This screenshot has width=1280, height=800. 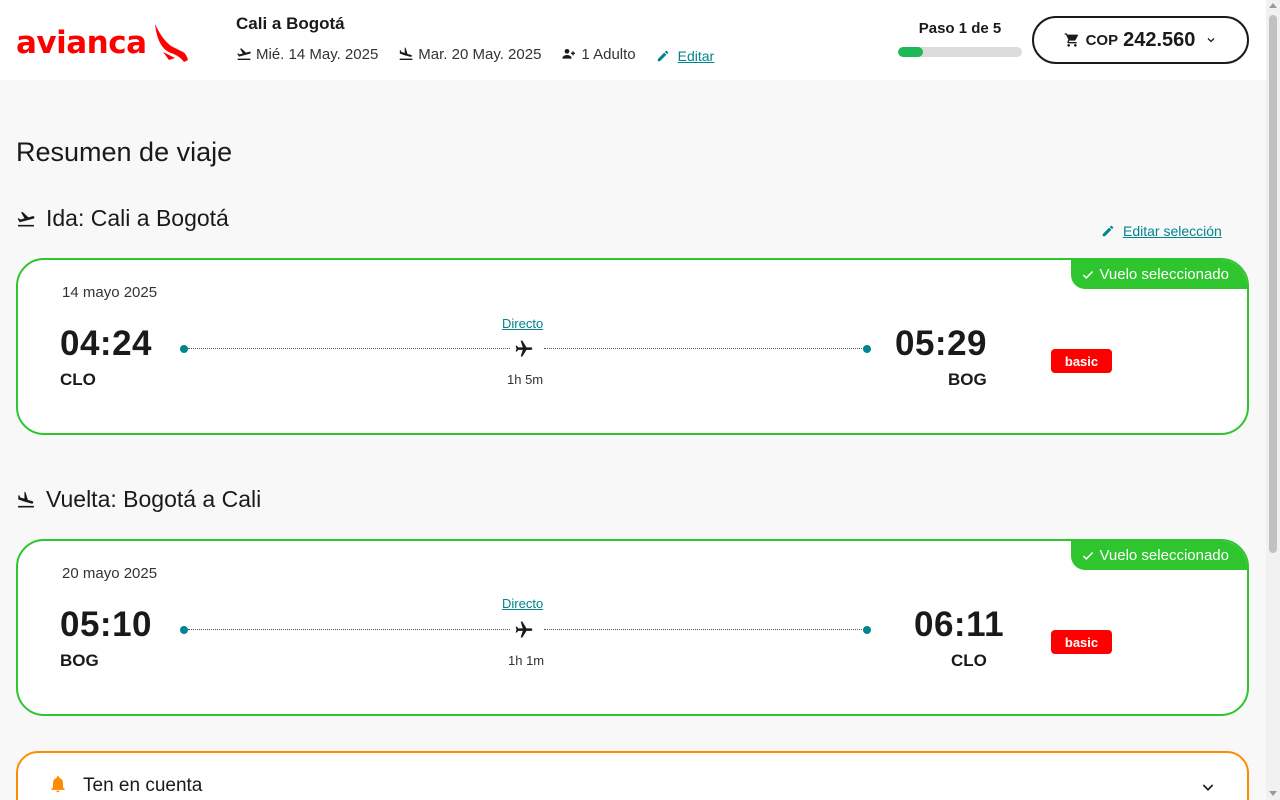 I want to click on avianca-logo: avianca, so click(x=102, y=43).